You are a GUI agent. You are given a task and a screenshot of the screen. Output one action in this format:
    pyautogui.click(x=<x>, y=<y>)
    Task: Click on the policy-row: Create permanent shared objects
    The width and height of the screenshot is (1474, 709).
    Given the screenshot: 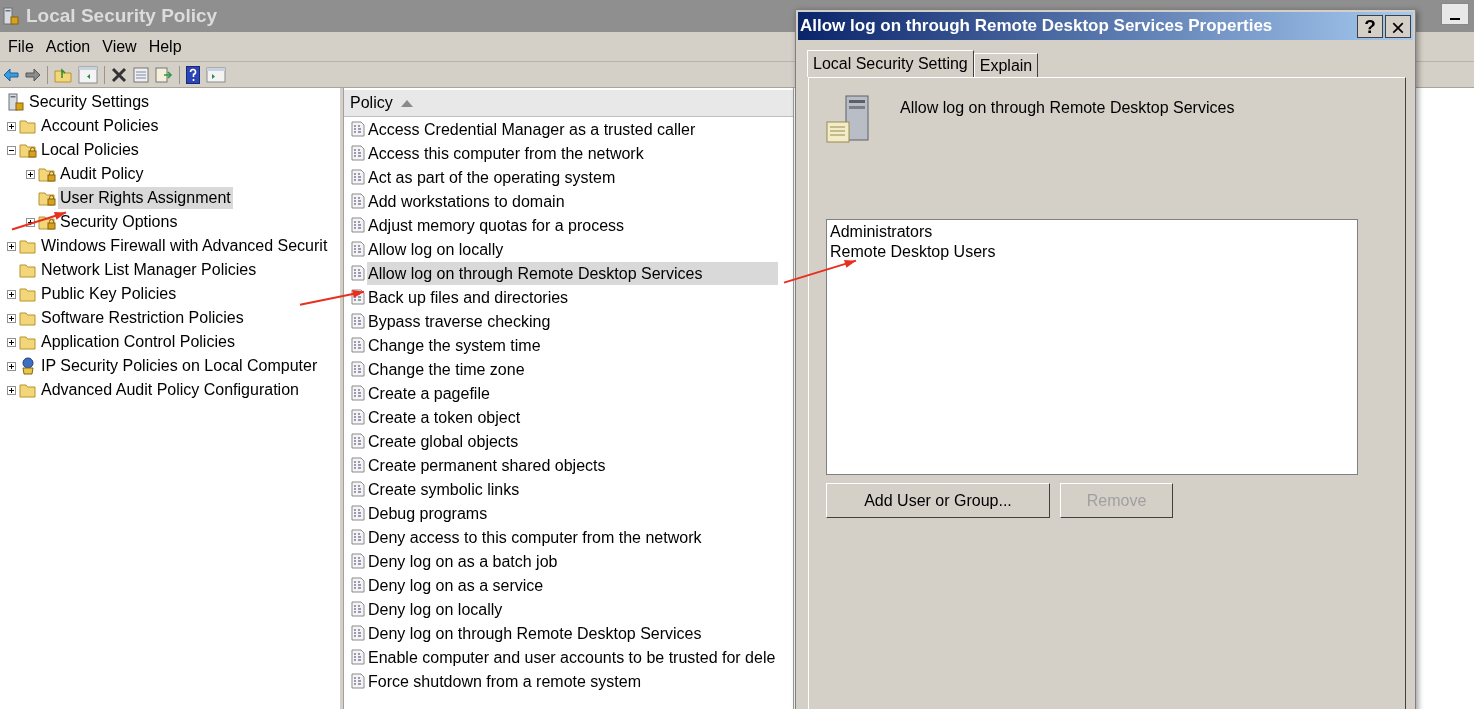 What is the action you would take?
    pyautogui.click(x=524, y=465)
    